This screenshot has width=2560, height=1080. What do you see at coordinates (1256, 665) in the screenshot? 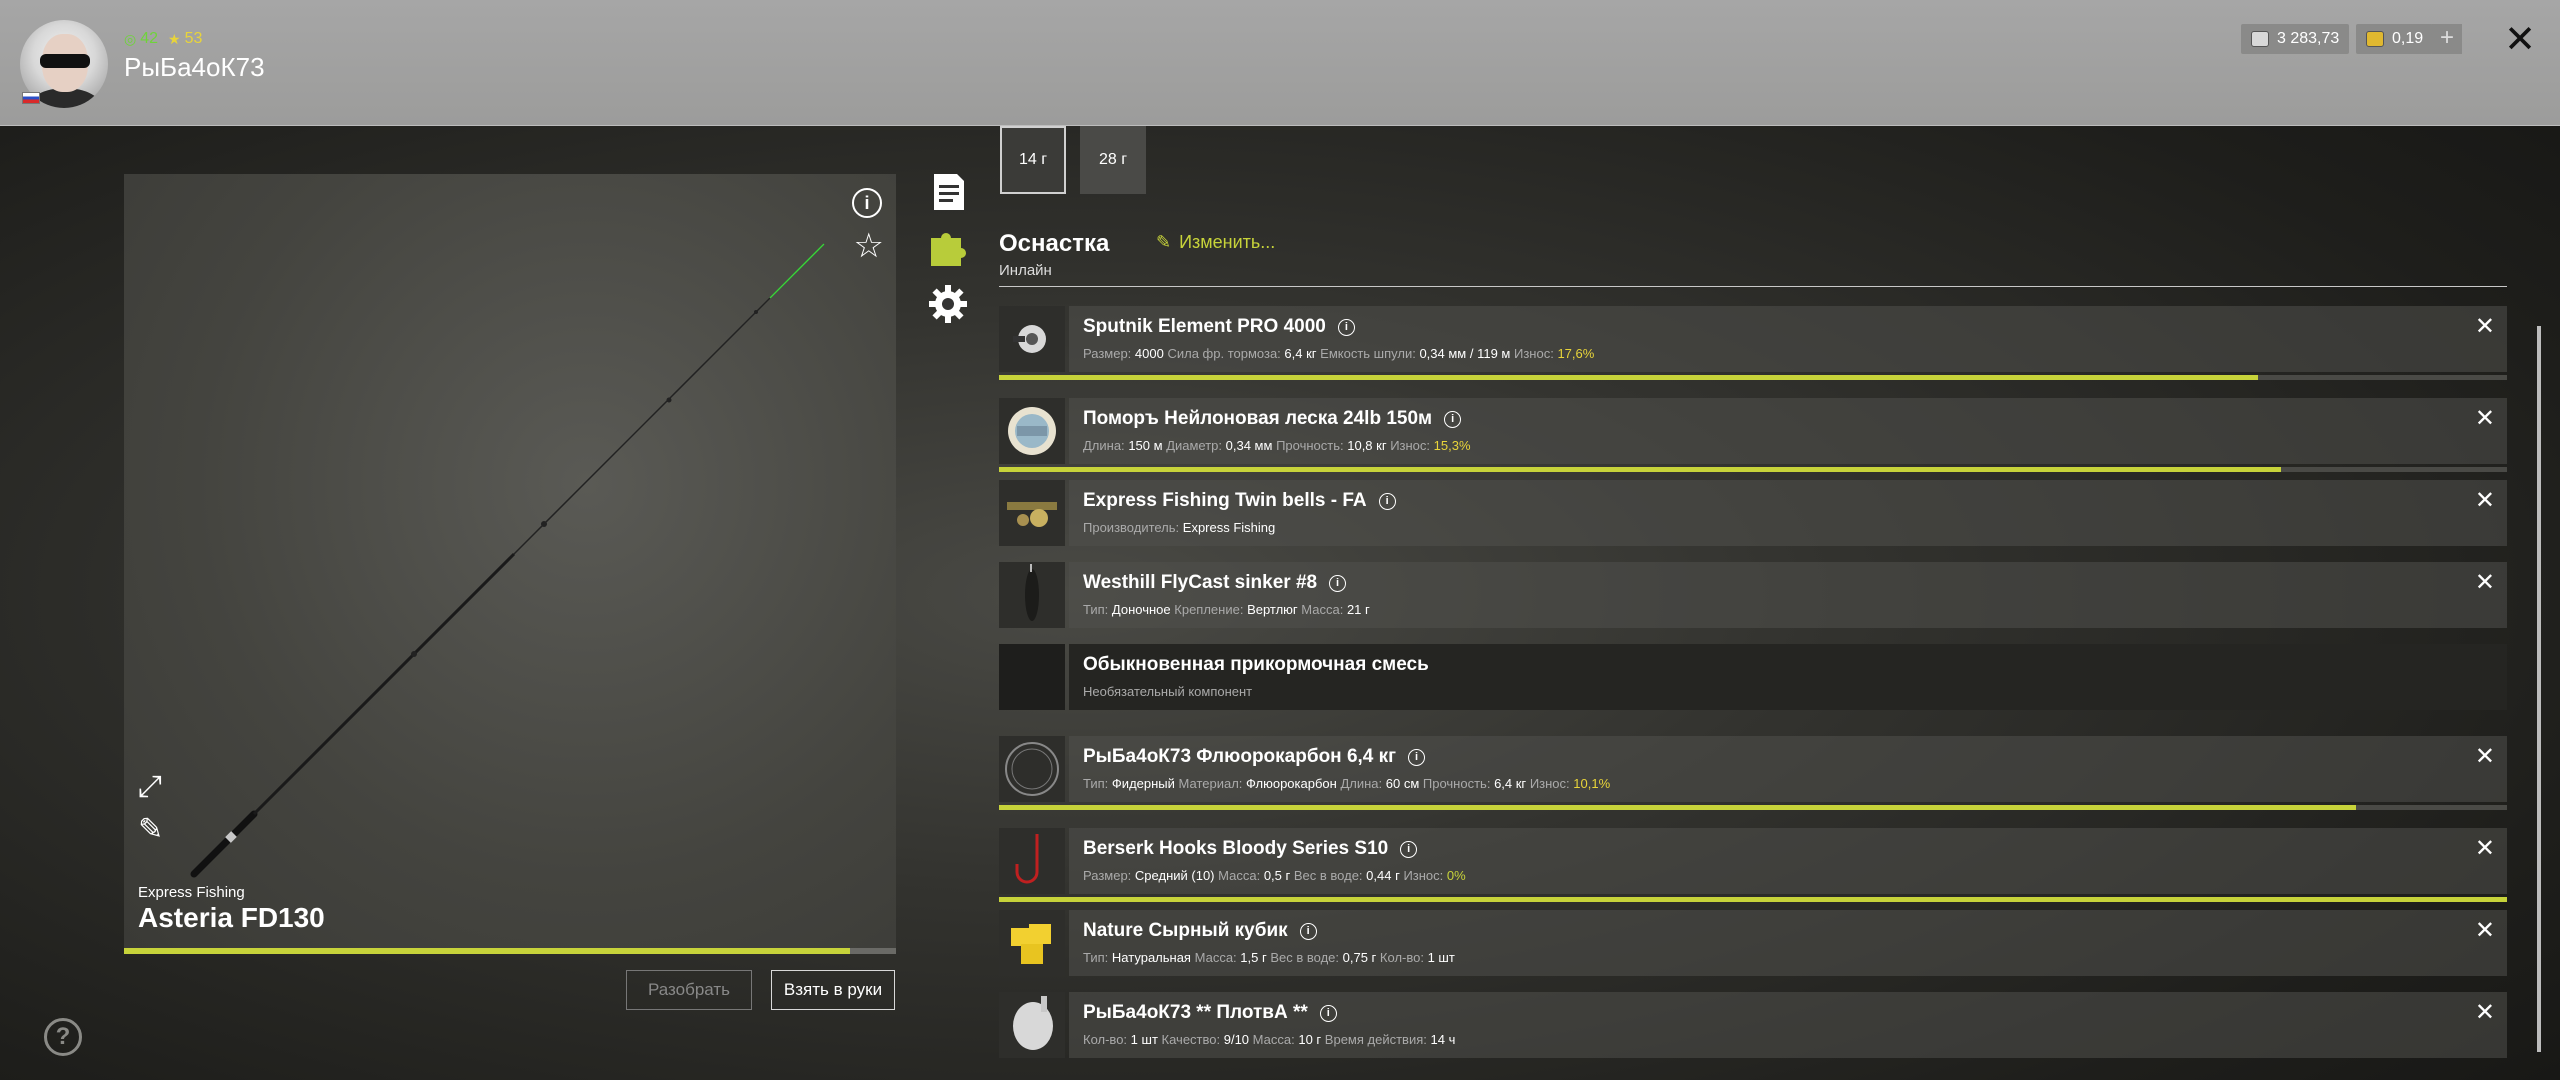
I see `item-name-row: Обыкновенная прикормочная смесь` at bounding box center [1256, 665].